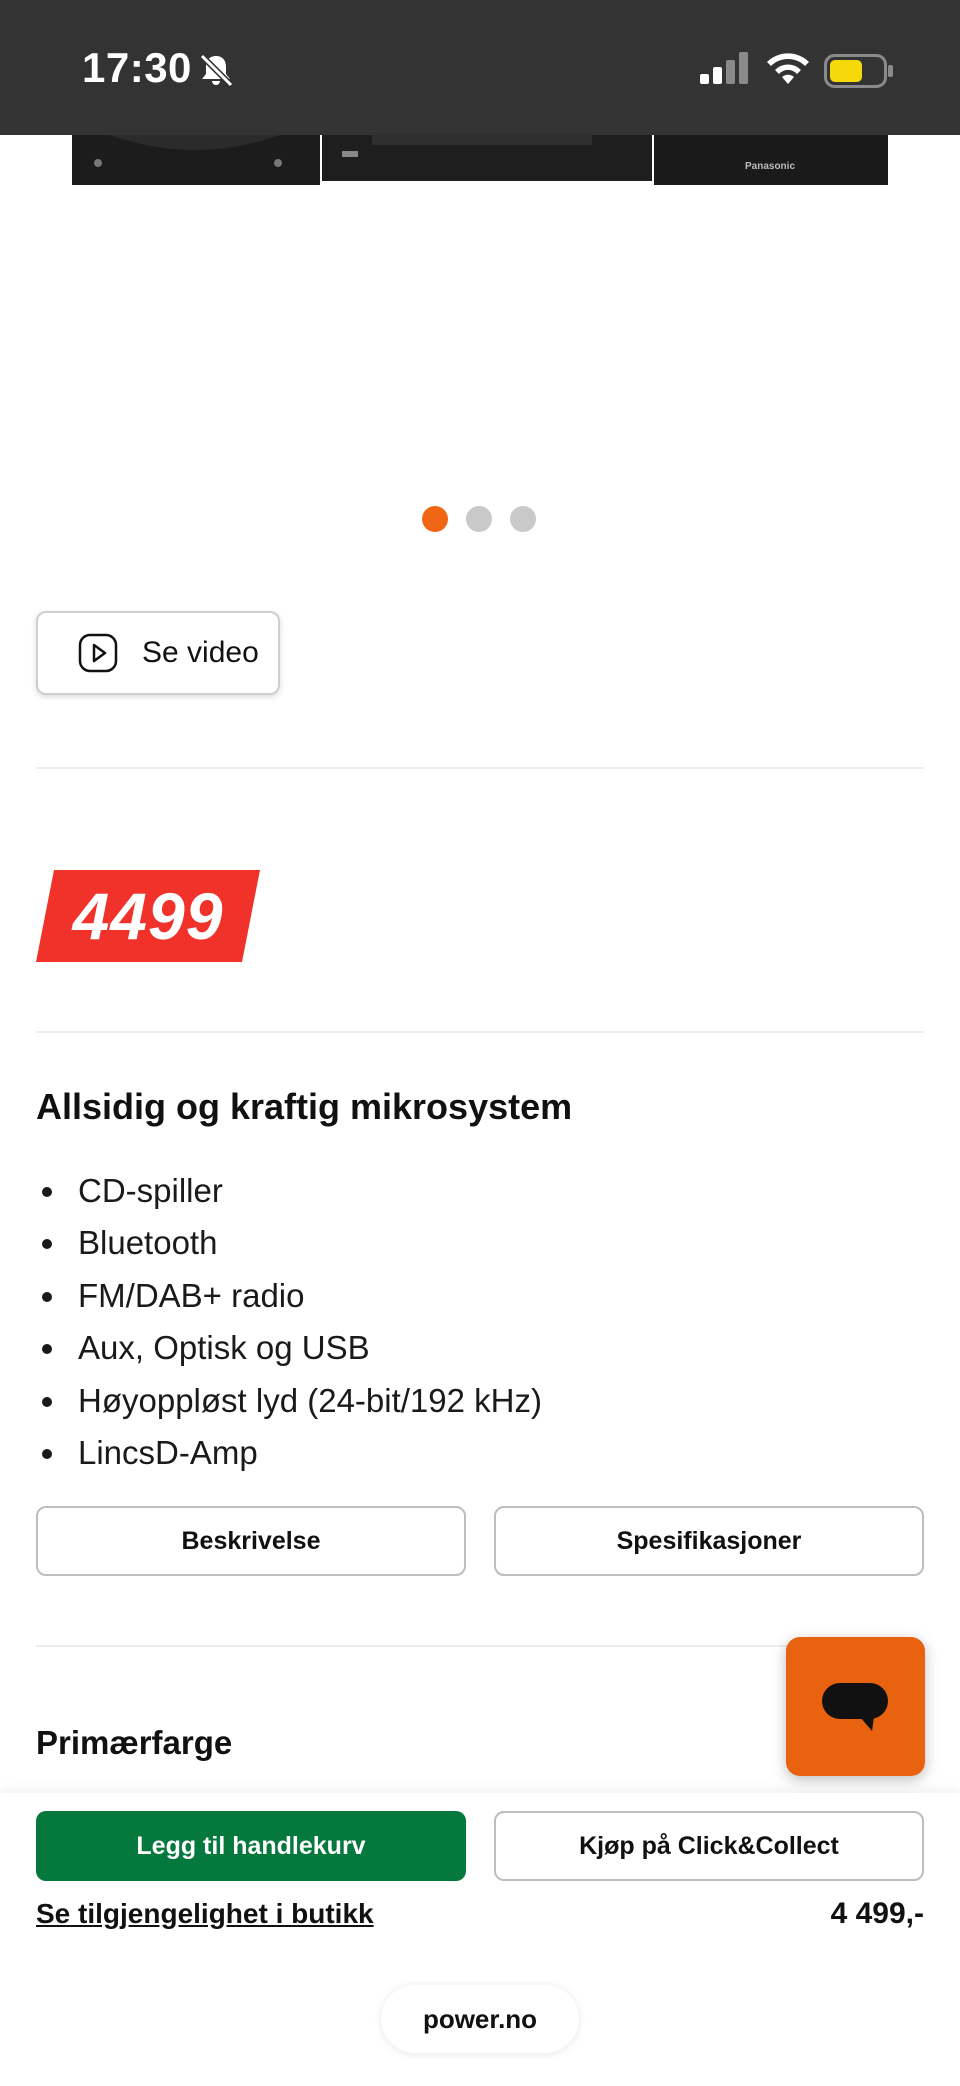 The image size is (960, 2086). What do you see at coordinates (480, 67) in the screenshot?
I see `status-bar: 17:30` at bounding box center [480, 67].